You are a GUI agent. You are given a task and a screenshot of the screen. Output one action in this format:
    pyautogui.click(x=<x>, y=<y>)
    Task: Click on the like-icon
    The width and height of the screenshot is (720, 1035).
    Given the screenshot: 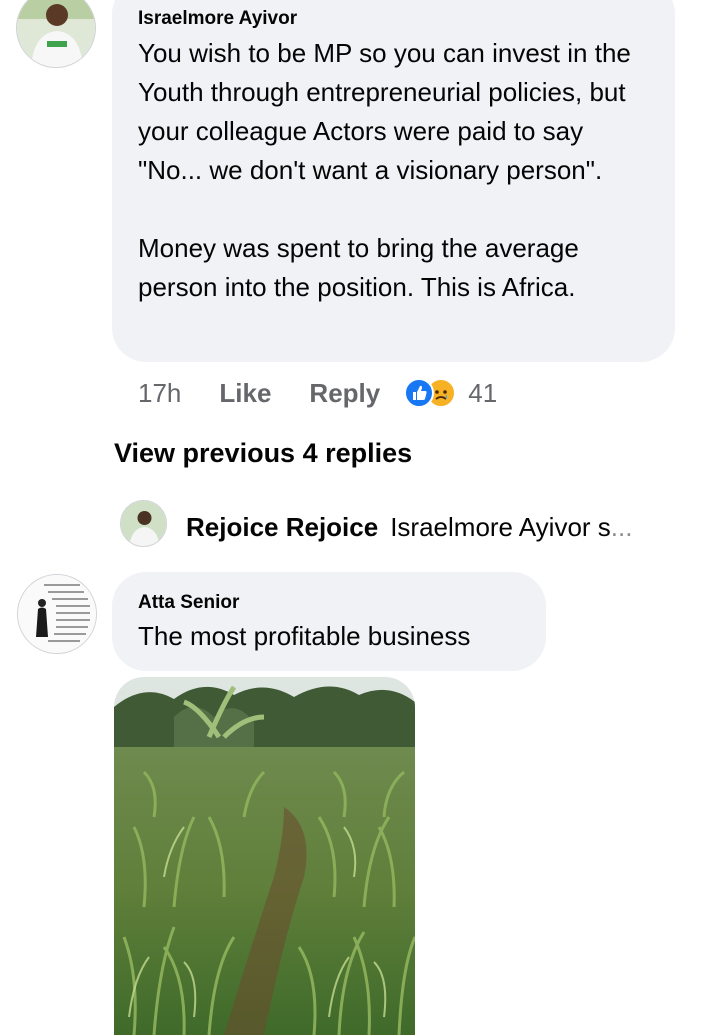 What is the action you would take?
    pyautogui.click(x=419, y=393)
    